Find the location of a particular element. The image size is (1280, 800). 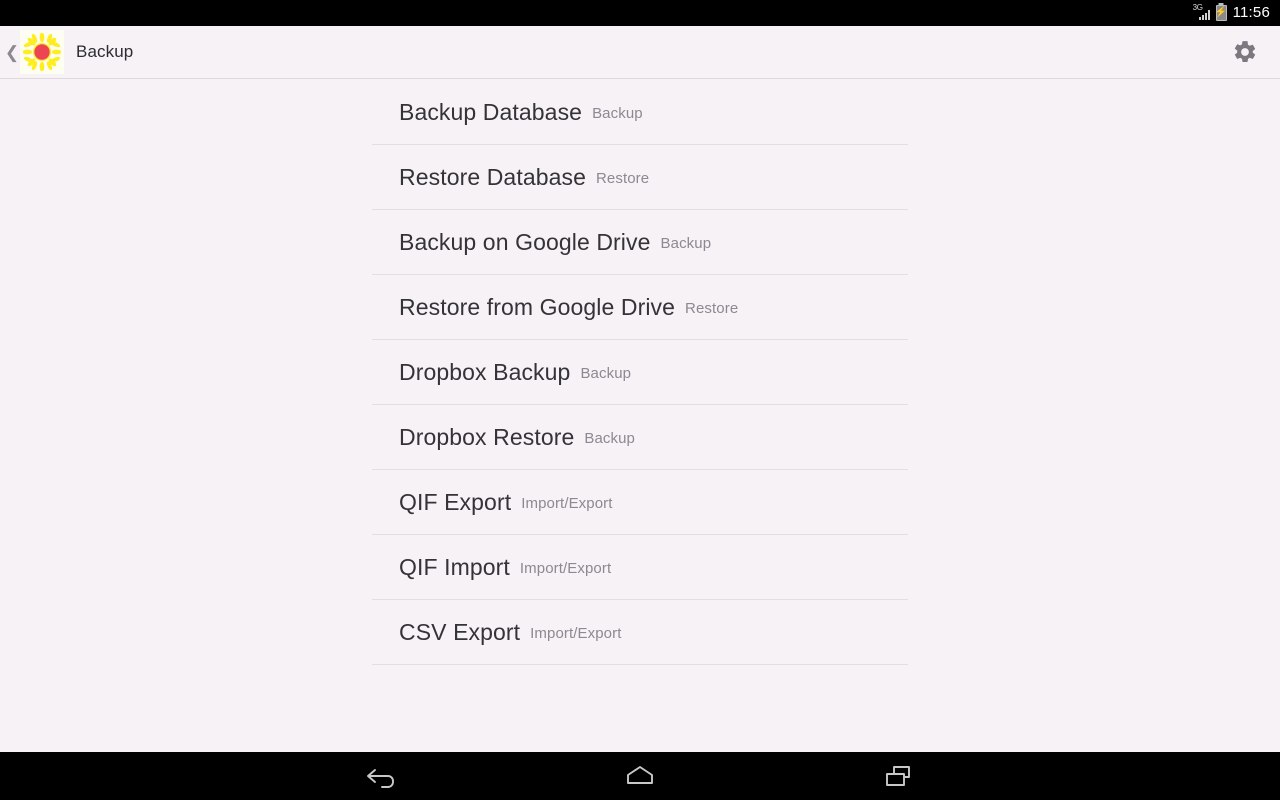

list-item: CSV Export Import/Export is located at coordinates (640, 632).